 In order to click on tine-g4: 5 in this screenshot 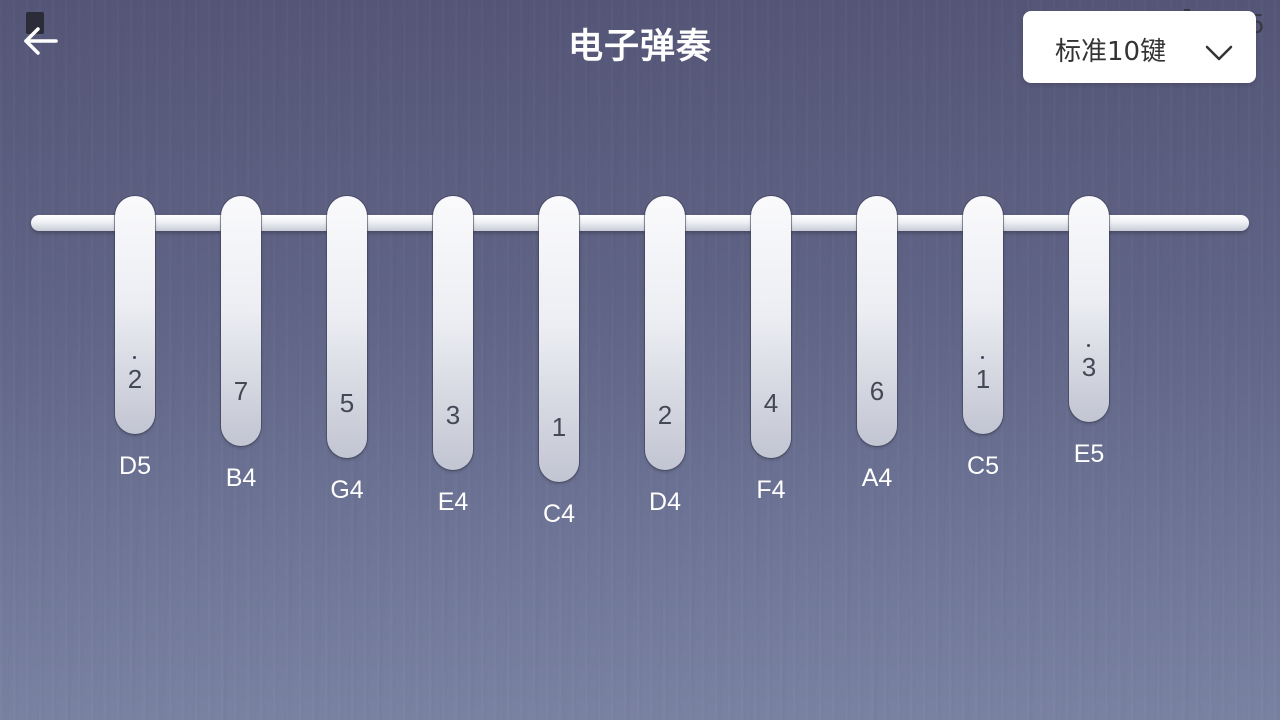, I will do `click(347, 327)`.